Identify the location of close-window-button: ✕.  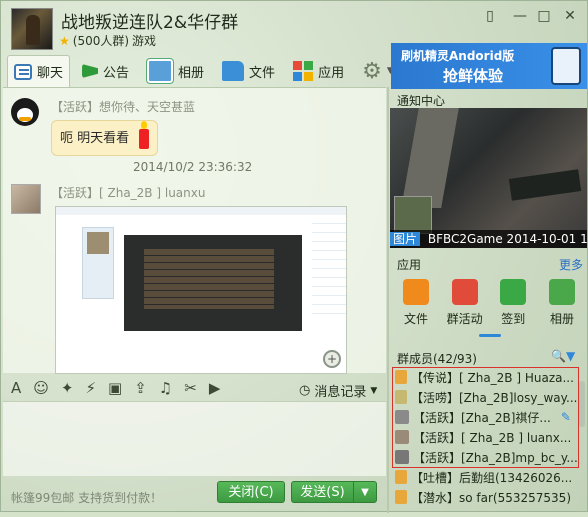
(570, 16).